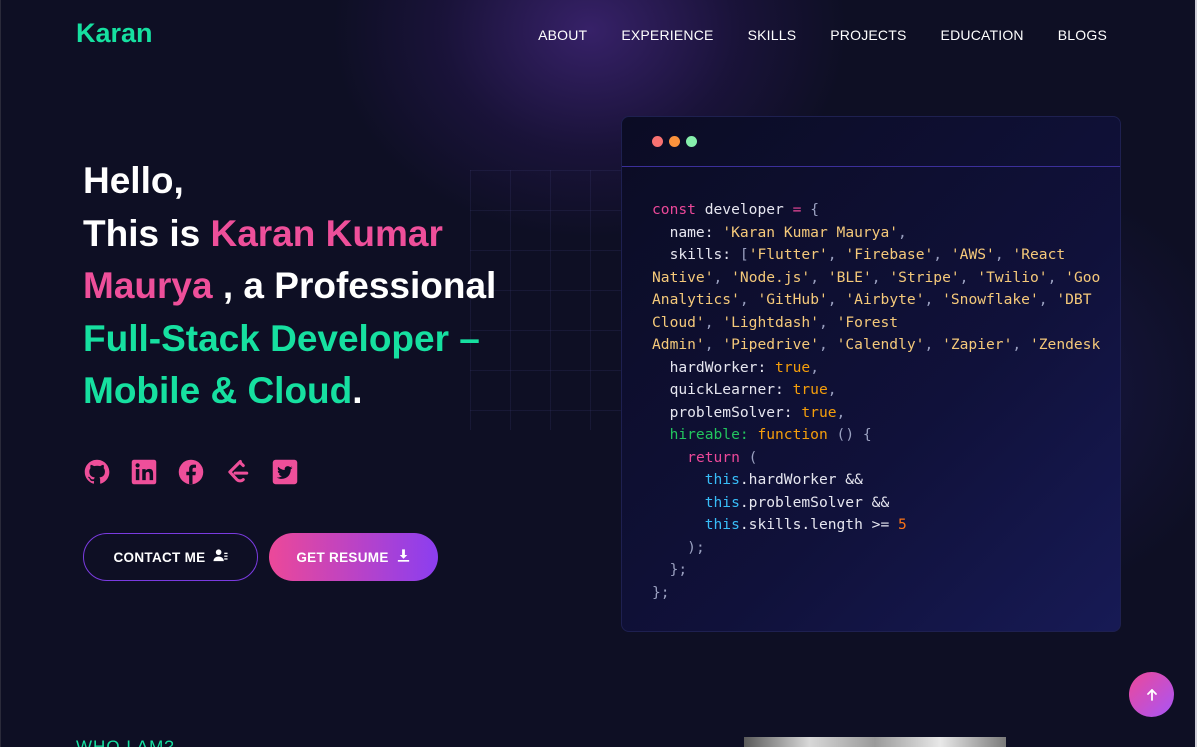 The image size is (1197, 747). What do you see at coordinates (1082, 35) in the screenshot?
I see `nav-item-blogs: BLOGS` at bounding box center [1082, 35].